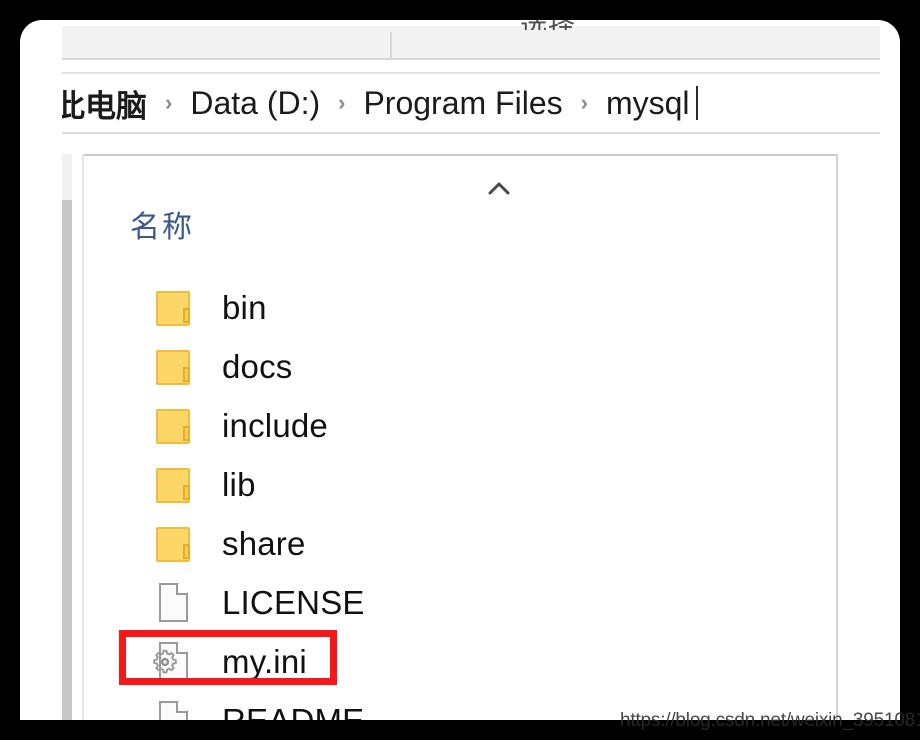 The image size is (920, 740). What do you see at coordinates (264, 543) in the screenshot?
I see `list-item-label: share` at bounding box center [264, 543].